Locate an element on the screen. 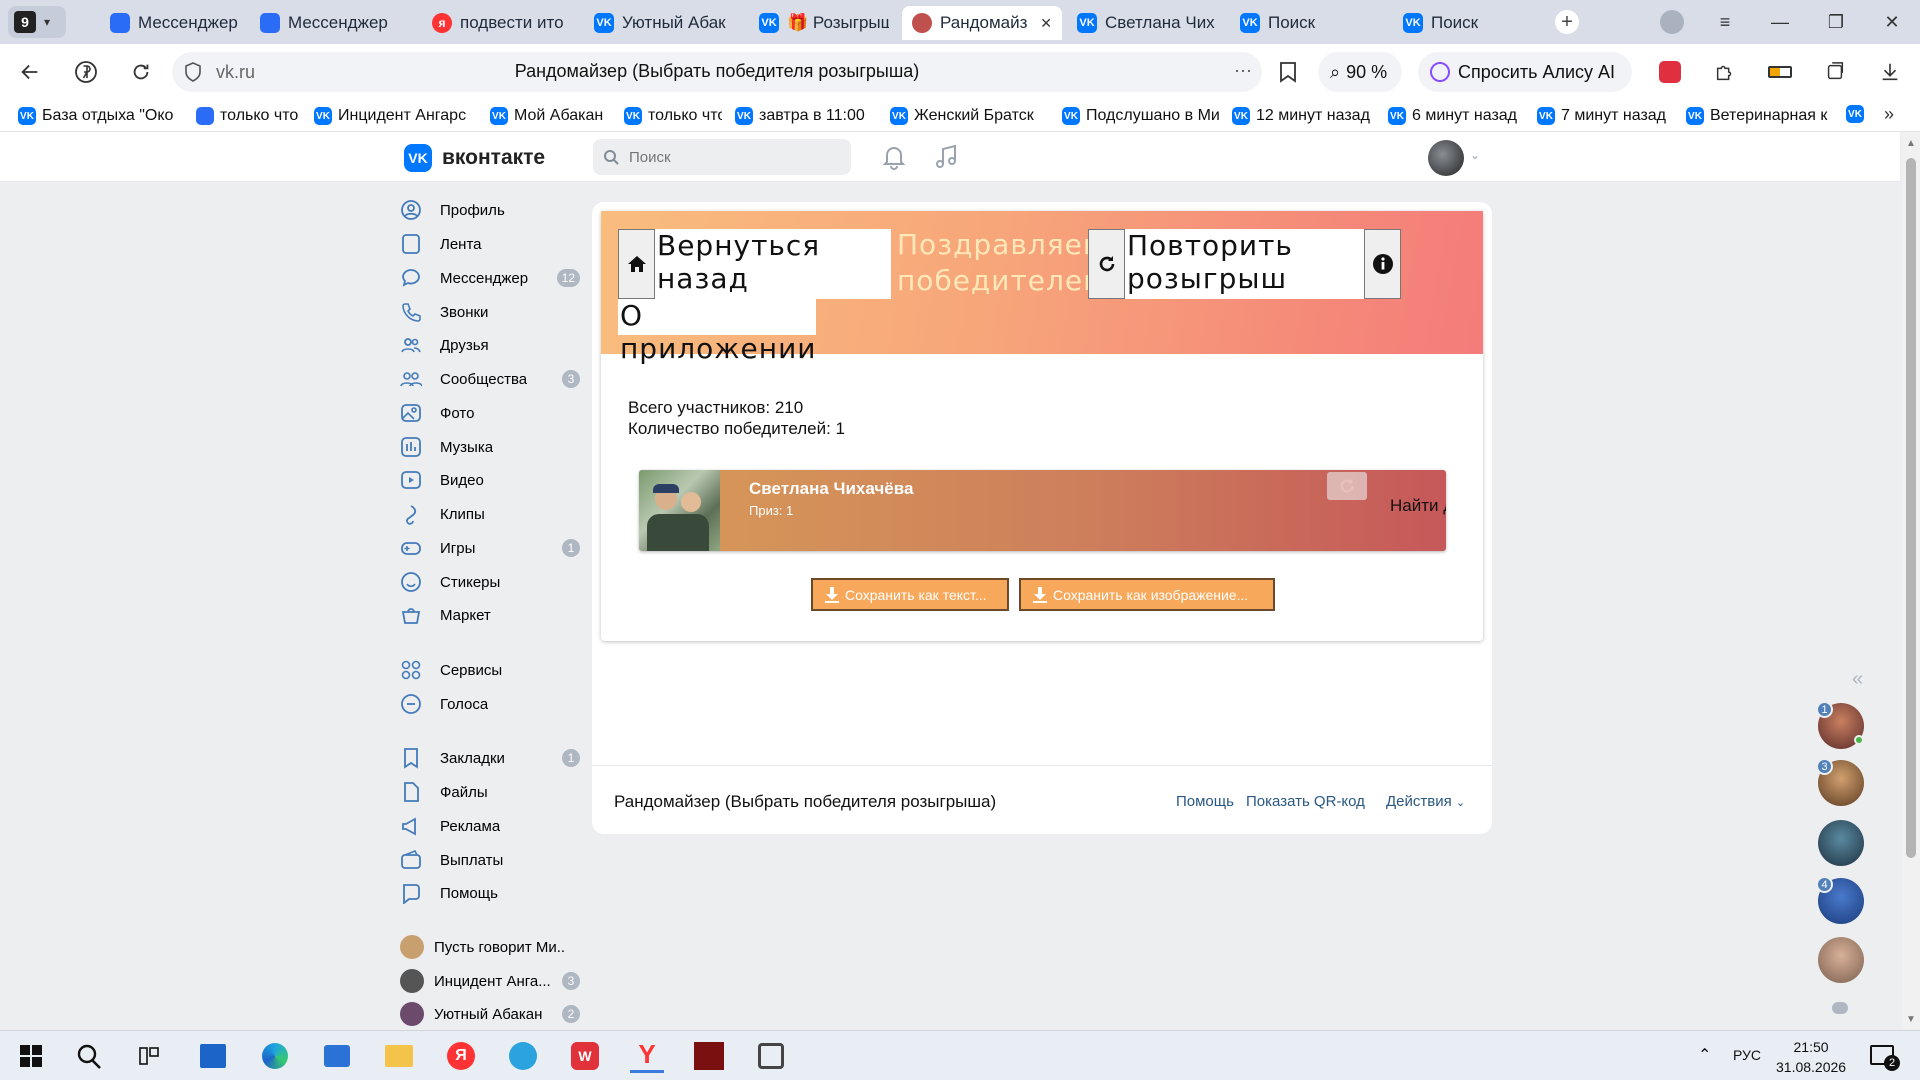 The width and height of the screenshot is (1920, 1080). browser-tab: VK Уютный Абак is located at coordinates (664, 23).